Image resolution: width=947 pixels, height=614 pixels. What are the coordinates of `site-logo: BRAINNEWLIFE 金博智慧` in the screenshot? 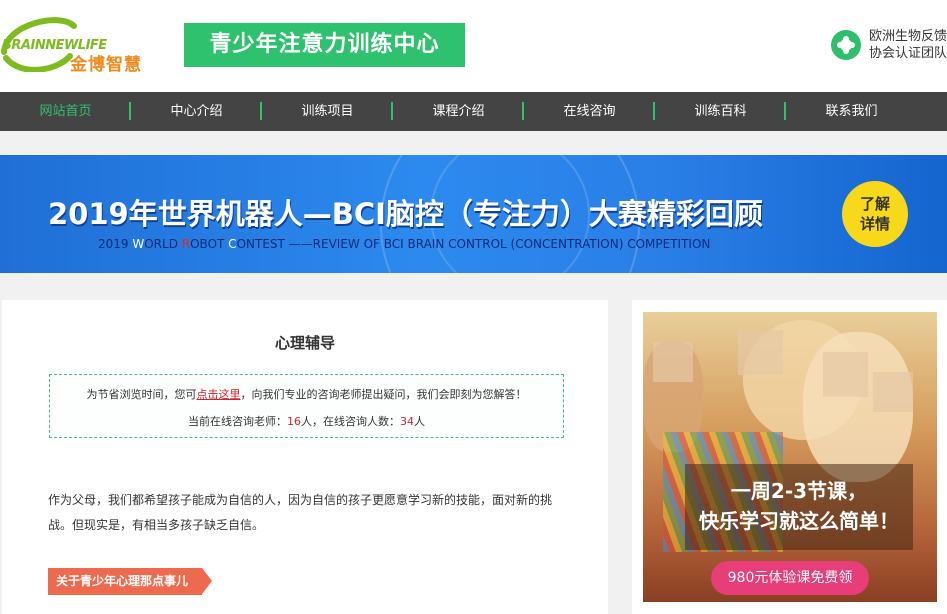 It's located at (75, 43).